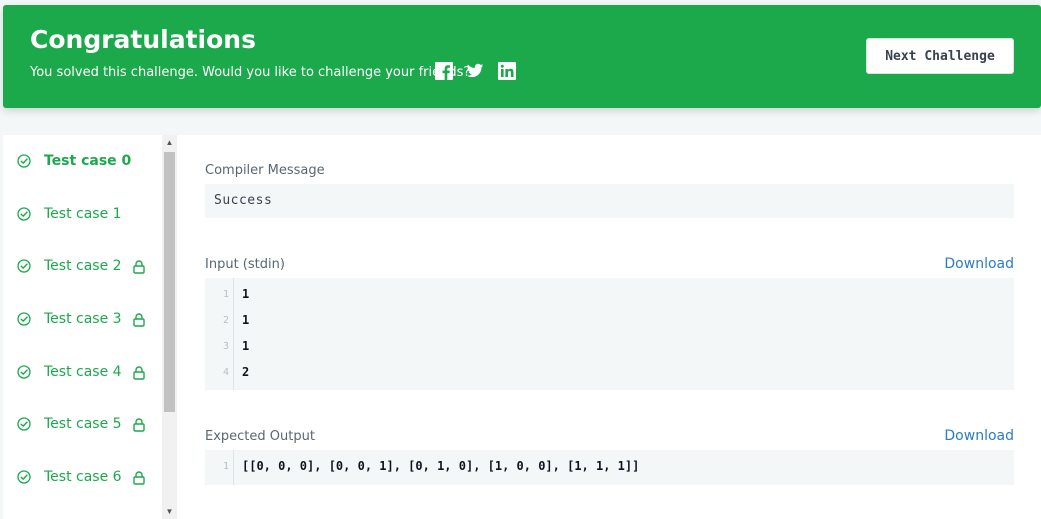  Describe the element at coordinates (979, 436) in the screenshot. I see `expected-download-link: Download` at that location.